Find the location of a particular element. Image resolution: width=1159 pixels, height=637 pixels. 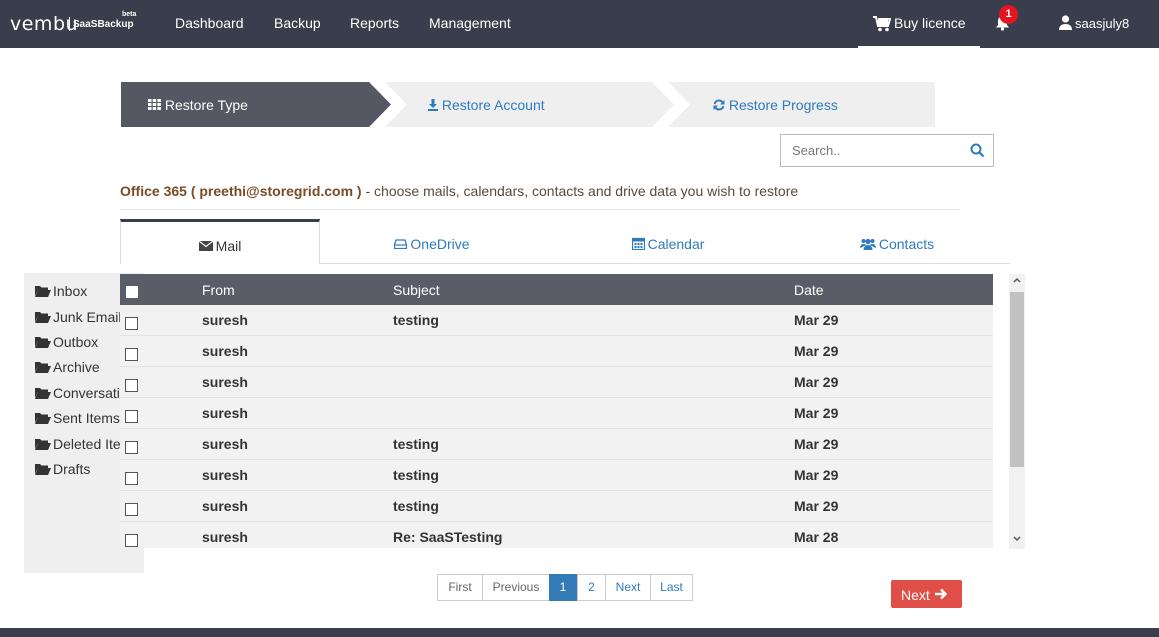

nav-backup: Backup is located at coordinates (297, 23).